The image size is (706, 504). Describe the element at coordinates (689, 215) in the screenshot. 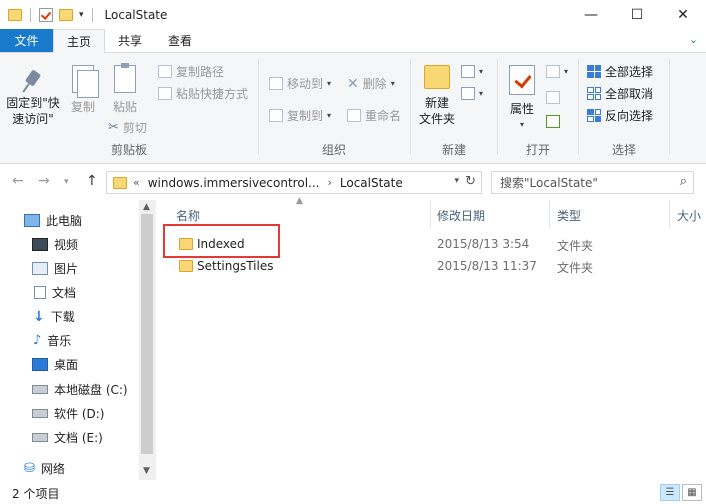

I see `column-size: 大小` at that location.